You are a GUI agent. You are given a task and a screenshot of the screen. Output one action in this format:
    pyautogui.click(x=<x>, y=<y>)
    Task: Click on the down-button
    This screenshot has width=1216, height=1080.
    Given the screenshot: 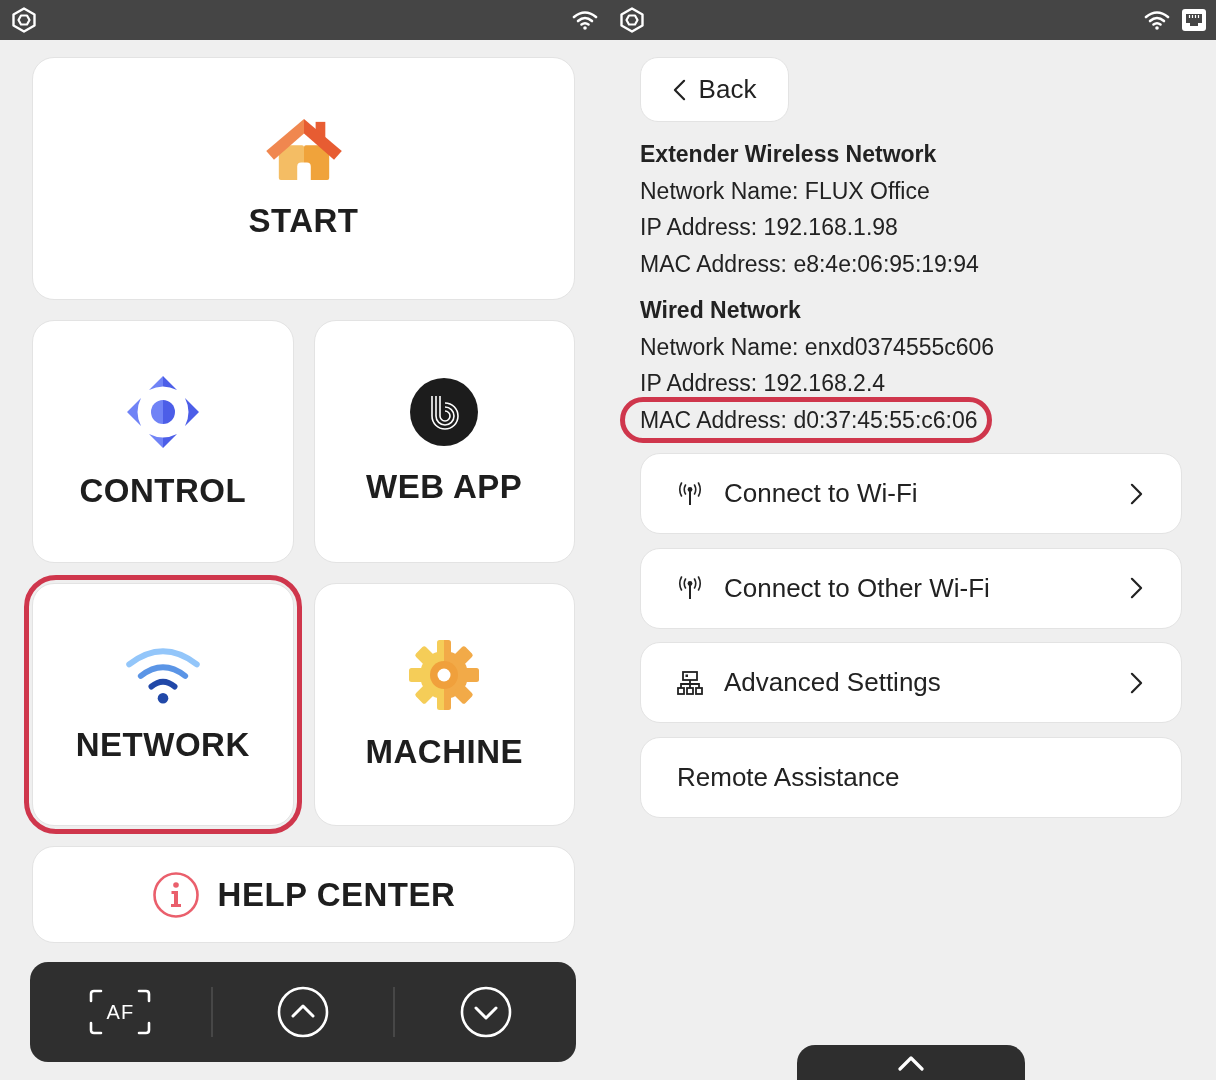 What is the action you would take?
    pyautogui.click(x=485, y=1012)
    